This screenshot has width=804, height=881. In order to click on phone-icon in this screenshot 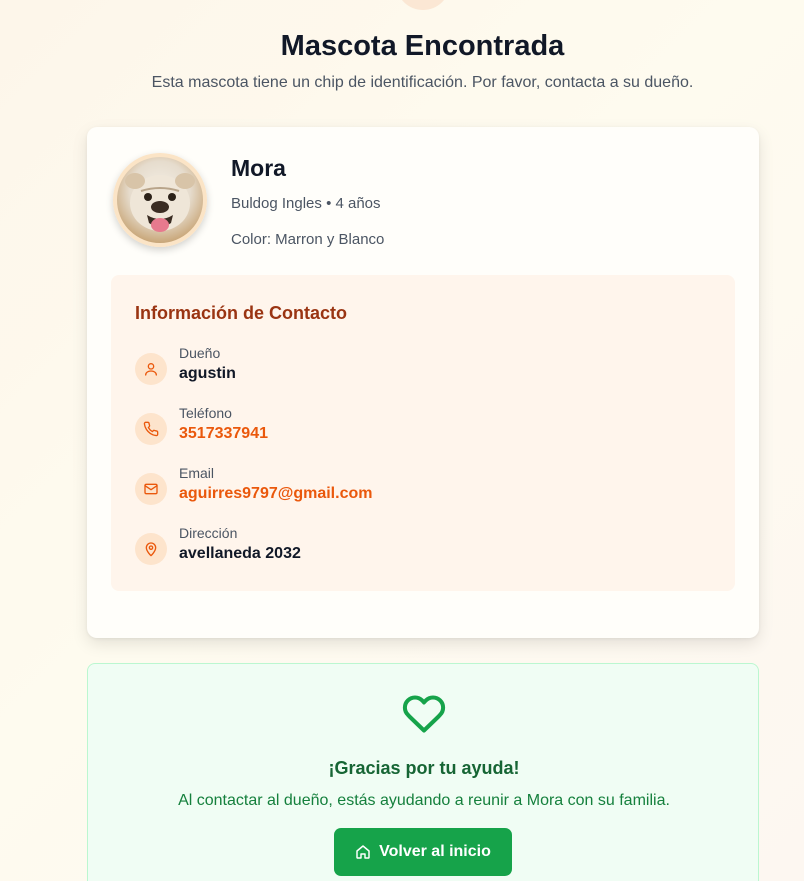, I will do `click(151, 429)`.